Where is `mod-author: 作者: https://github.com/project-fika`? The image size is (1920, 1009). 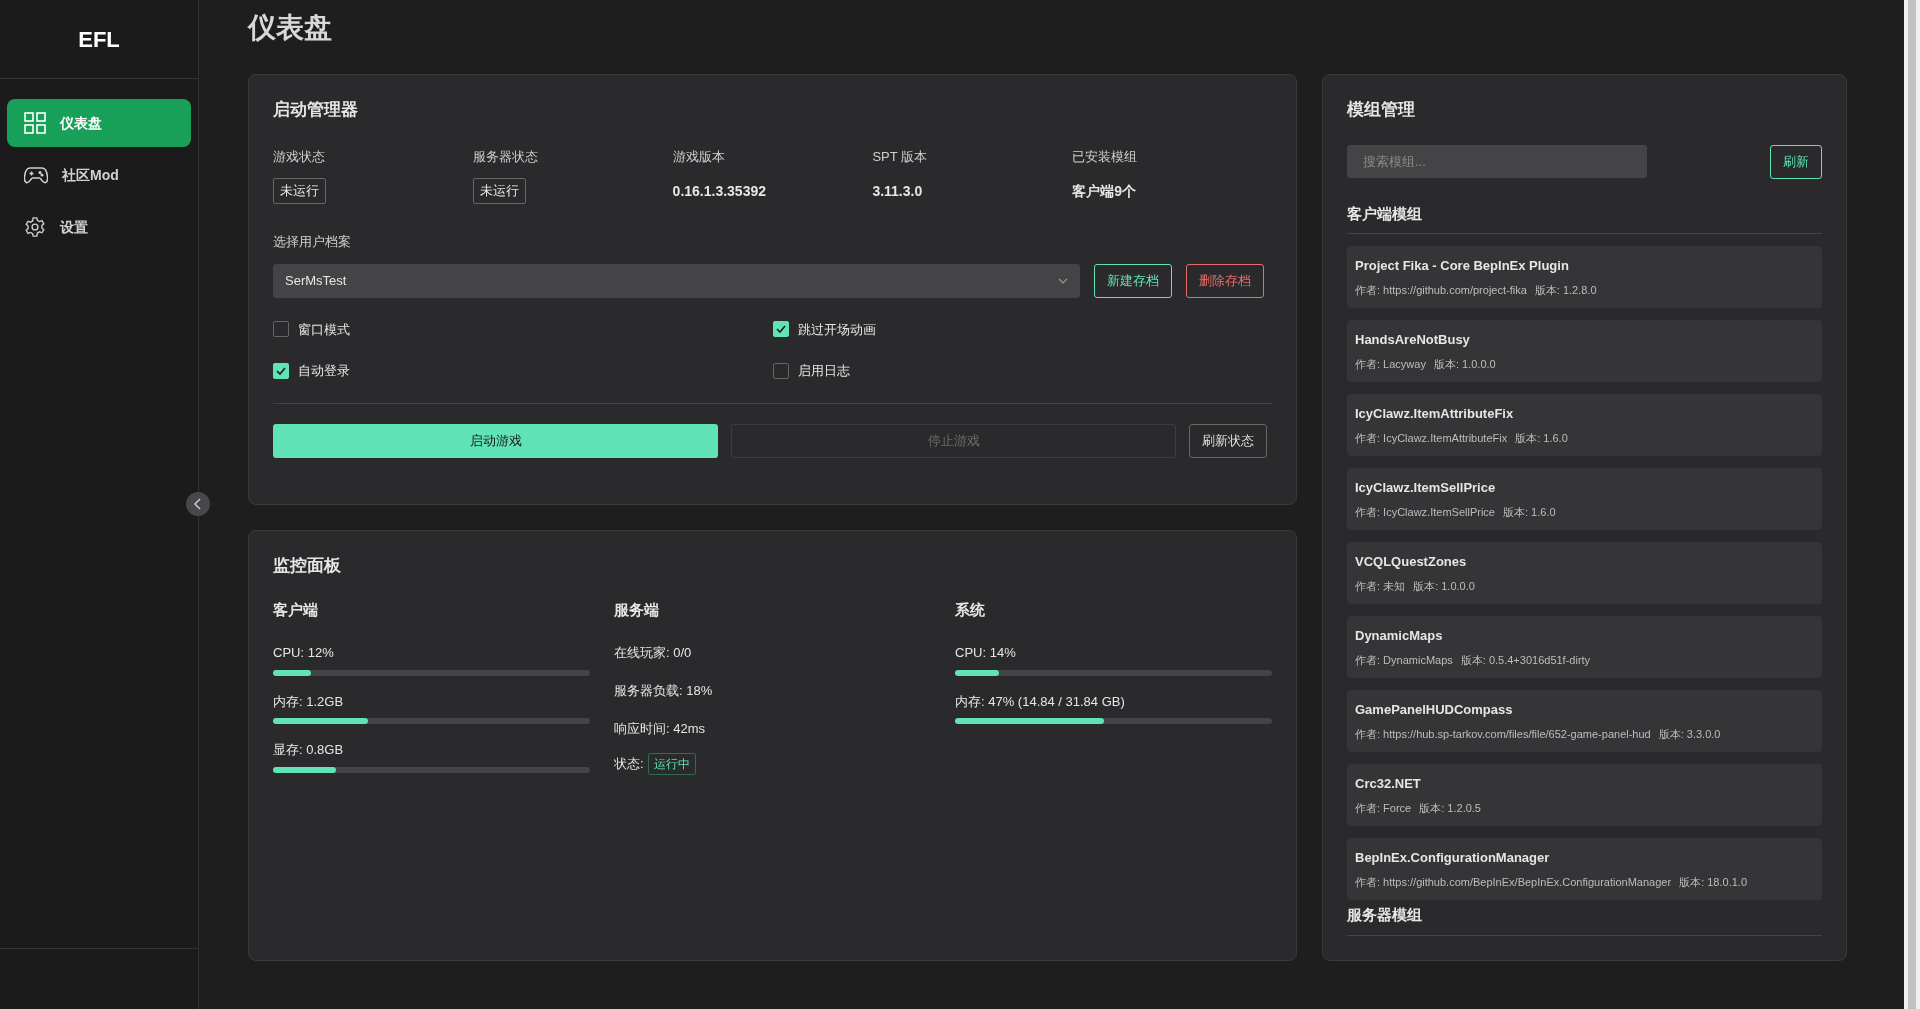
mod-author: 作者: https://github.com/project-fika is located at coordinates (1441, 290).